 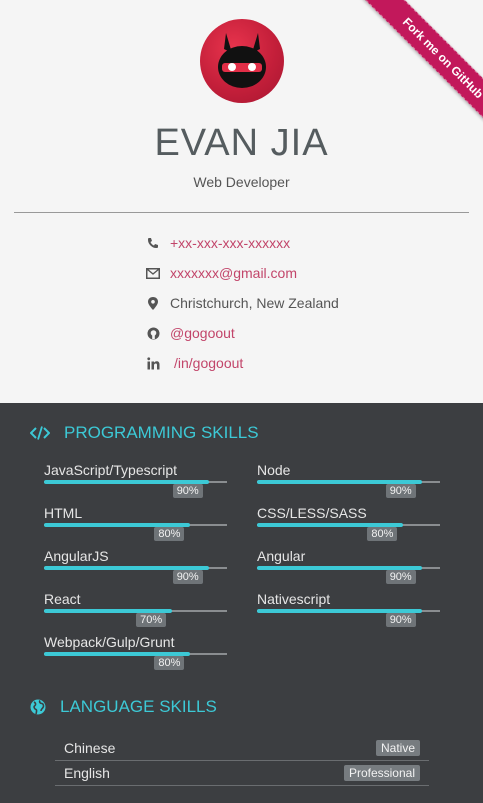 What do you see at coordinates (153, 303) in the screenshot?
I see `map-marker-icon` at bounding box center [153, 303].